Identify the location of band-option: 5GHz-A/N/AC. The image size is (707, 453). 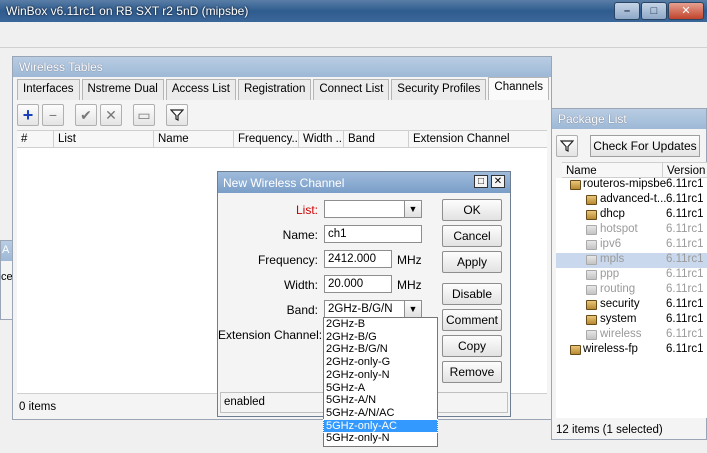
(380, 413).